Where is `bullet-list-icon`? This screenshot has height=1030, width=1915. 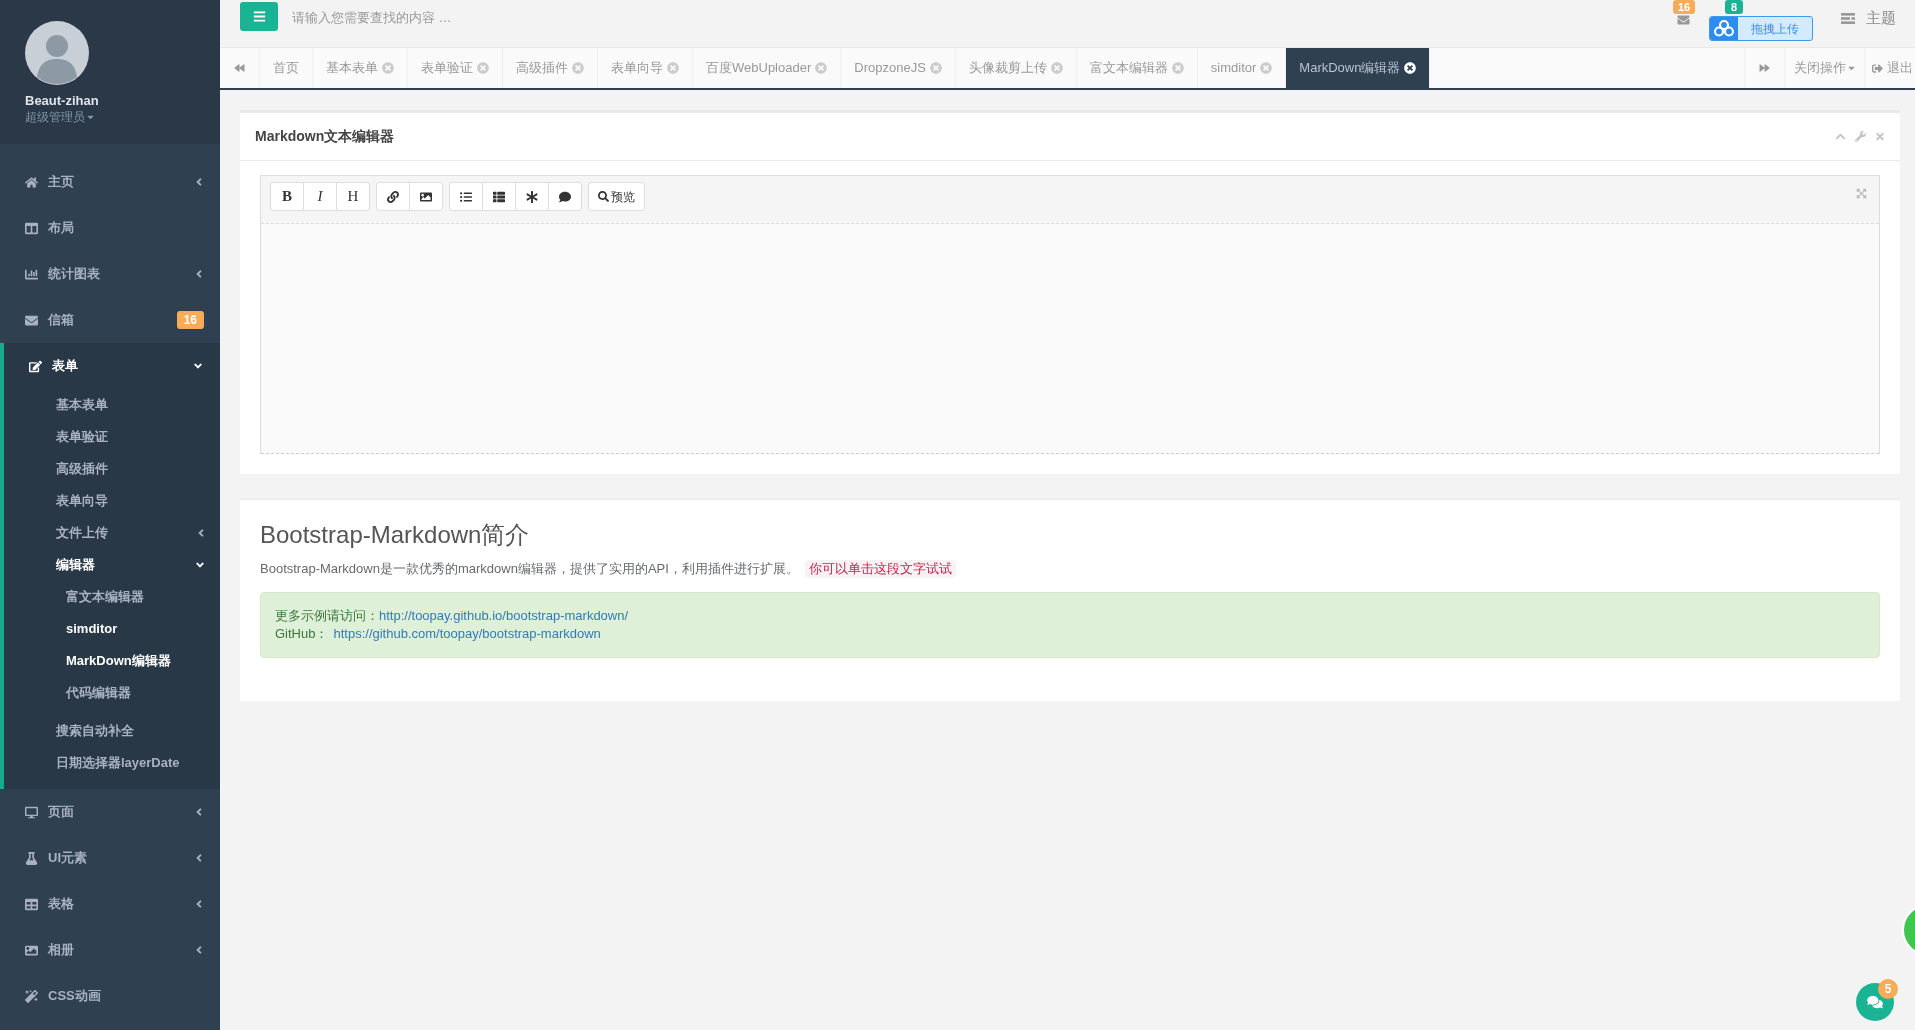 bullet-list-icon is located at coordinates (466, 196).